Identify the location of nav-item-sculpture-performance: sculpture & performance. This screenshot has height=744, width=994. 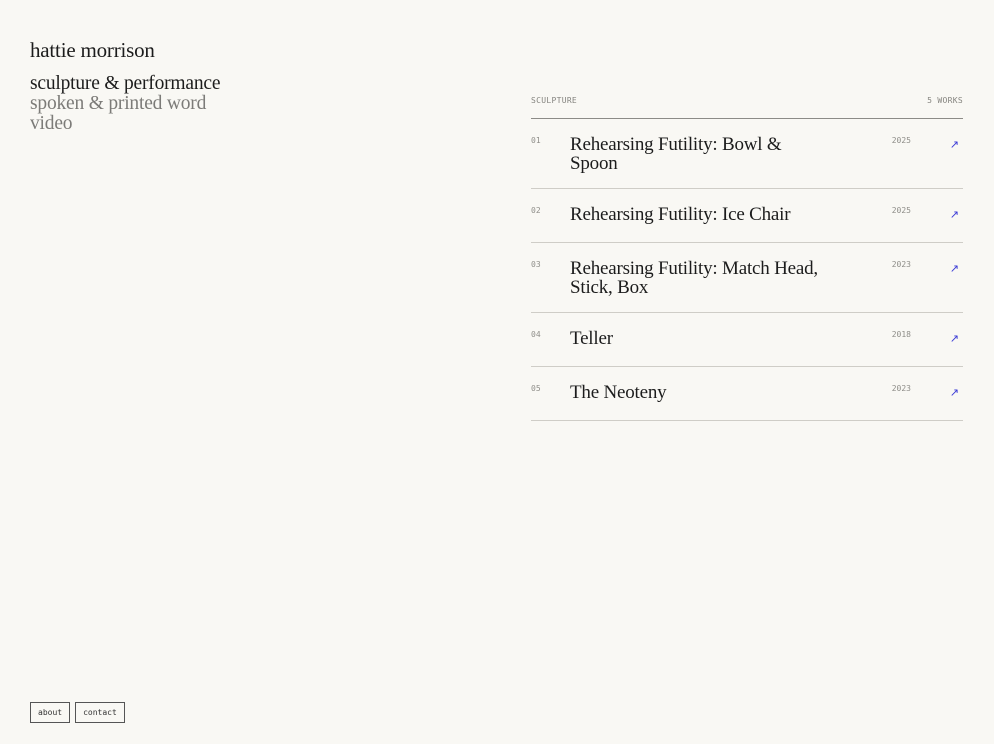
(125, 84).